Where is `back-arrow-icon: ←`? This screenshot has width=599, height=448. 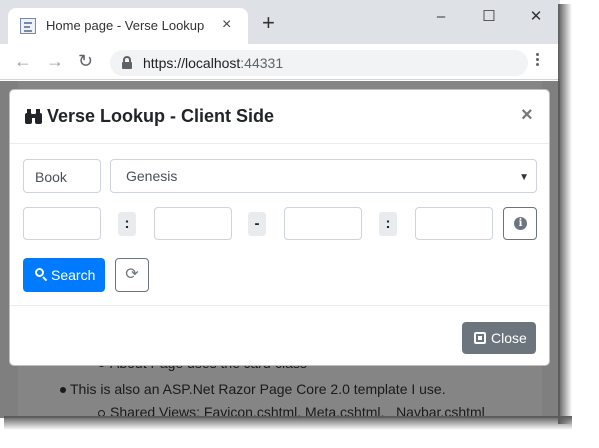
back-arrow-icon: ← is located at coordinates (23, 61).